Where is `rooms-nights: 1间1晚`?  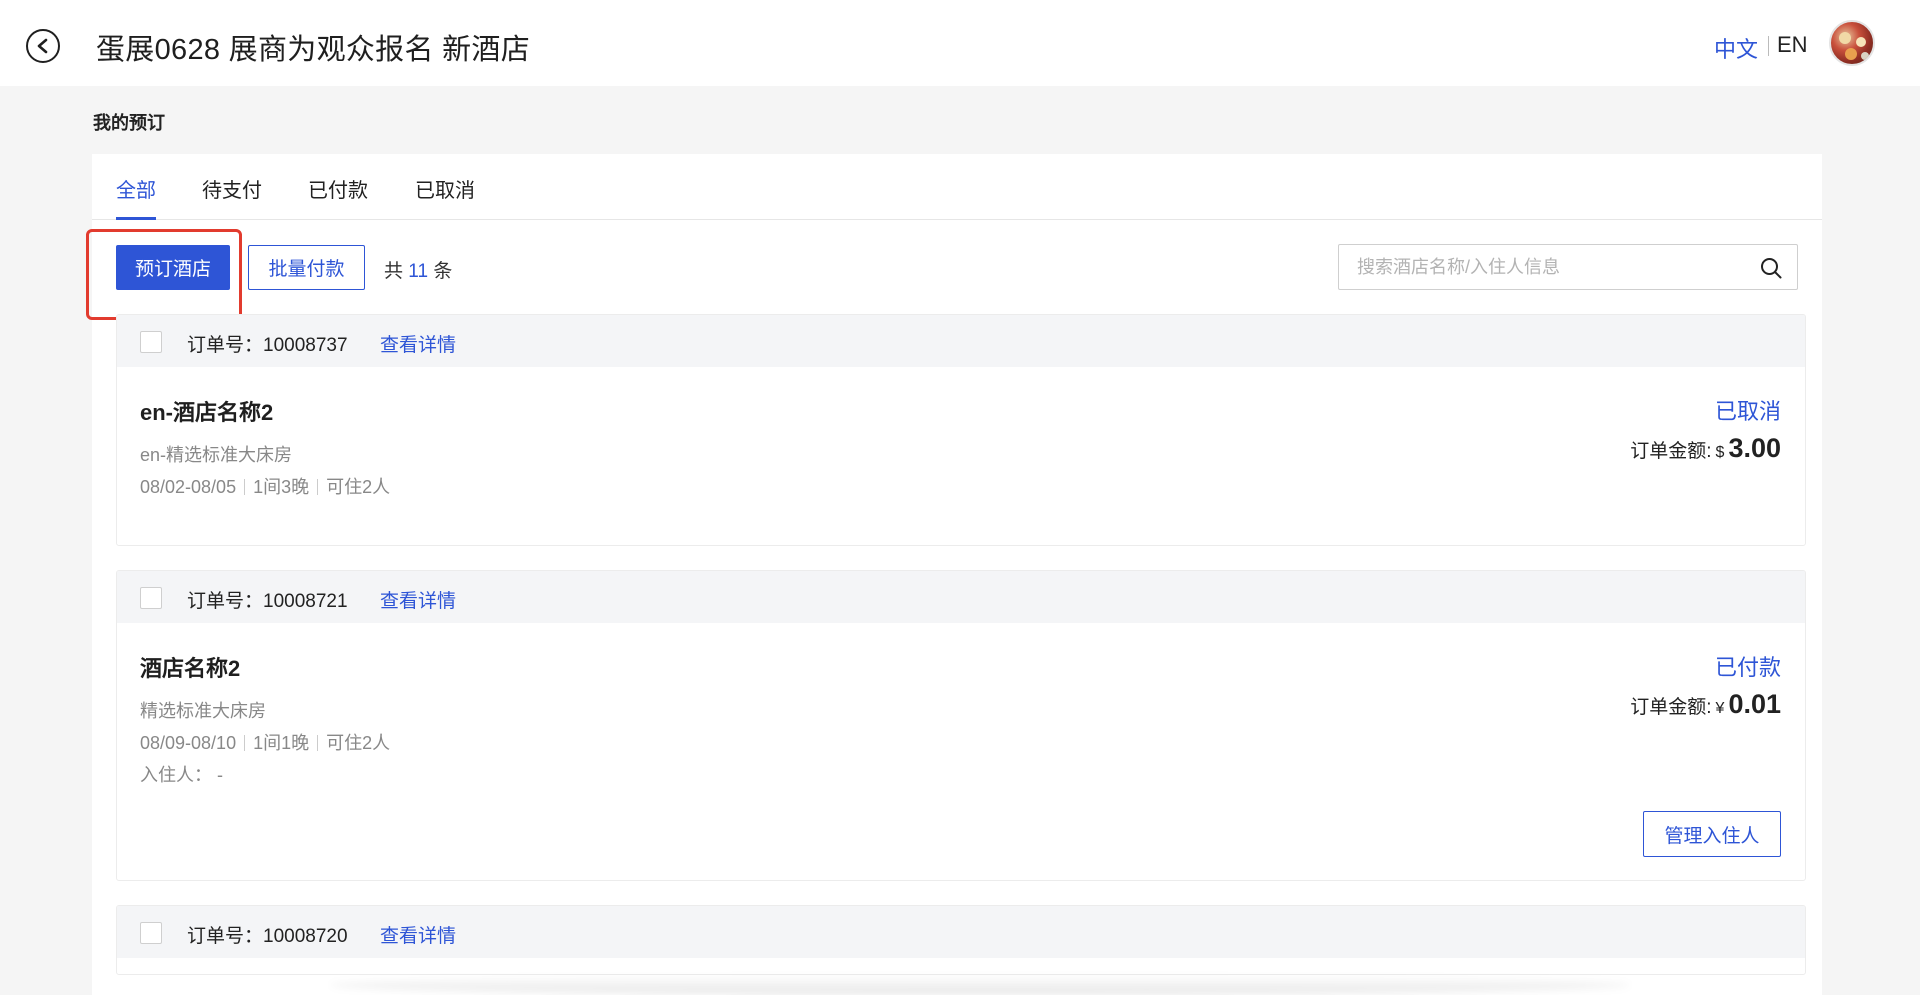
rooms-nights: 1间1晚 is located at coordinates (281, 743).